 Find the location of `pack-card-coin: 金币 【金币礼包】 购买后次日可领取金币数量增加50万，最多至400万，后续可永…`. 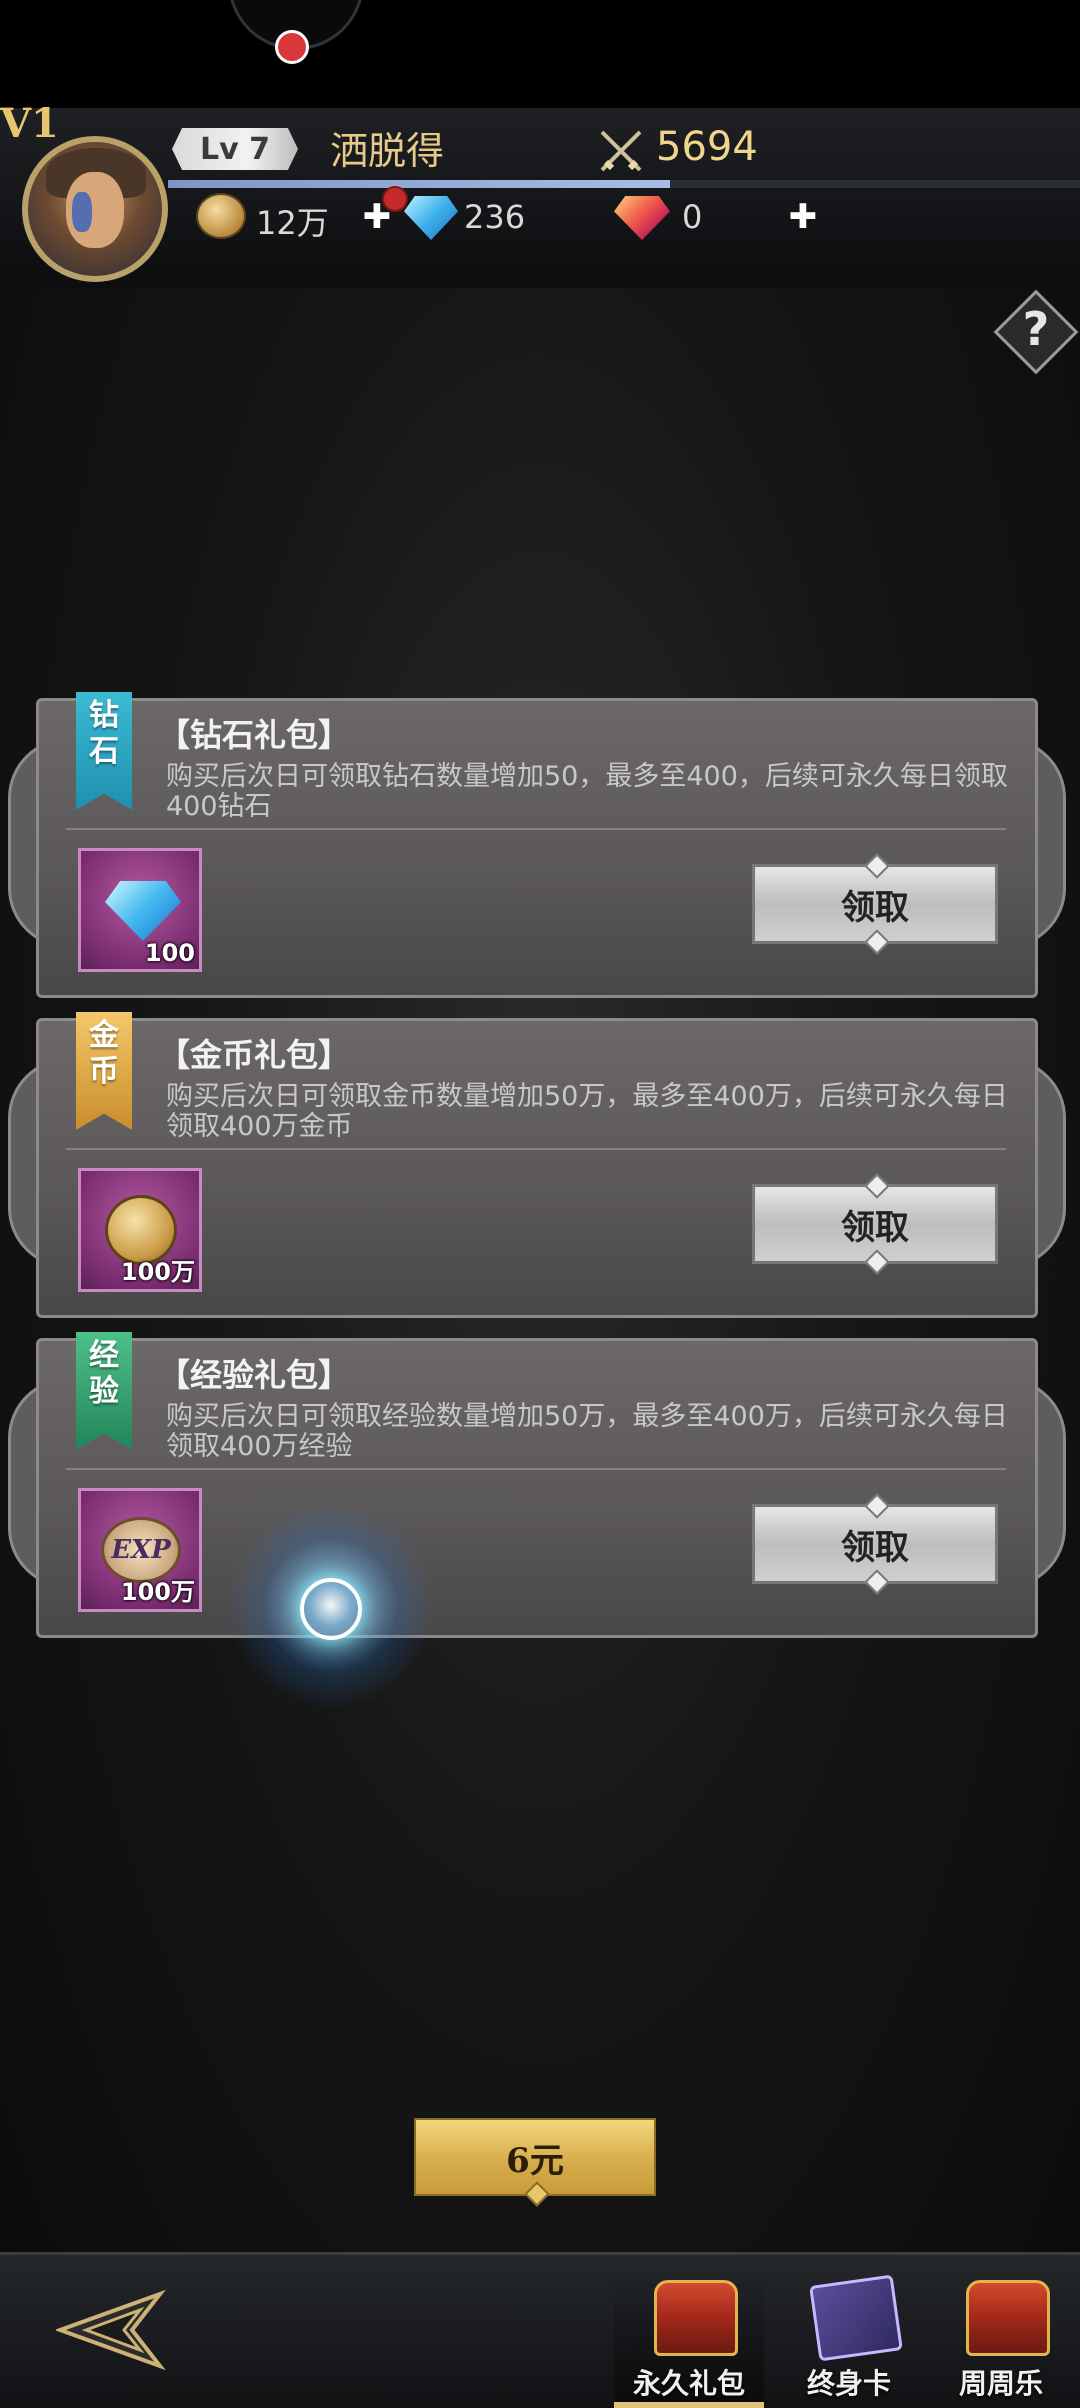

pack-card-coin: 金币 【金币礼包】 购买后次日可领取金币数量增加50万，最多至400万，后续可永… is located at coordinates (537, 1165).